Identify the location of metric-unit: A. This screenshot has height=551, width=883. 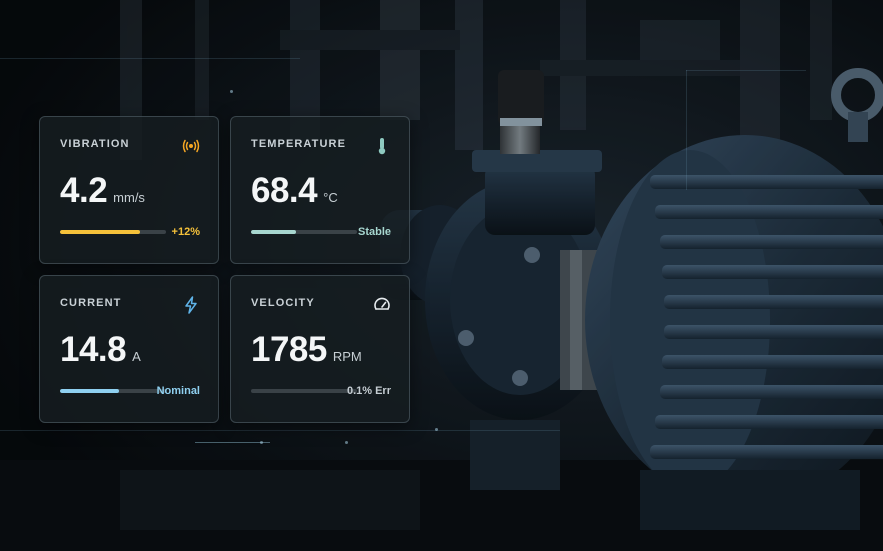
(136, 356).